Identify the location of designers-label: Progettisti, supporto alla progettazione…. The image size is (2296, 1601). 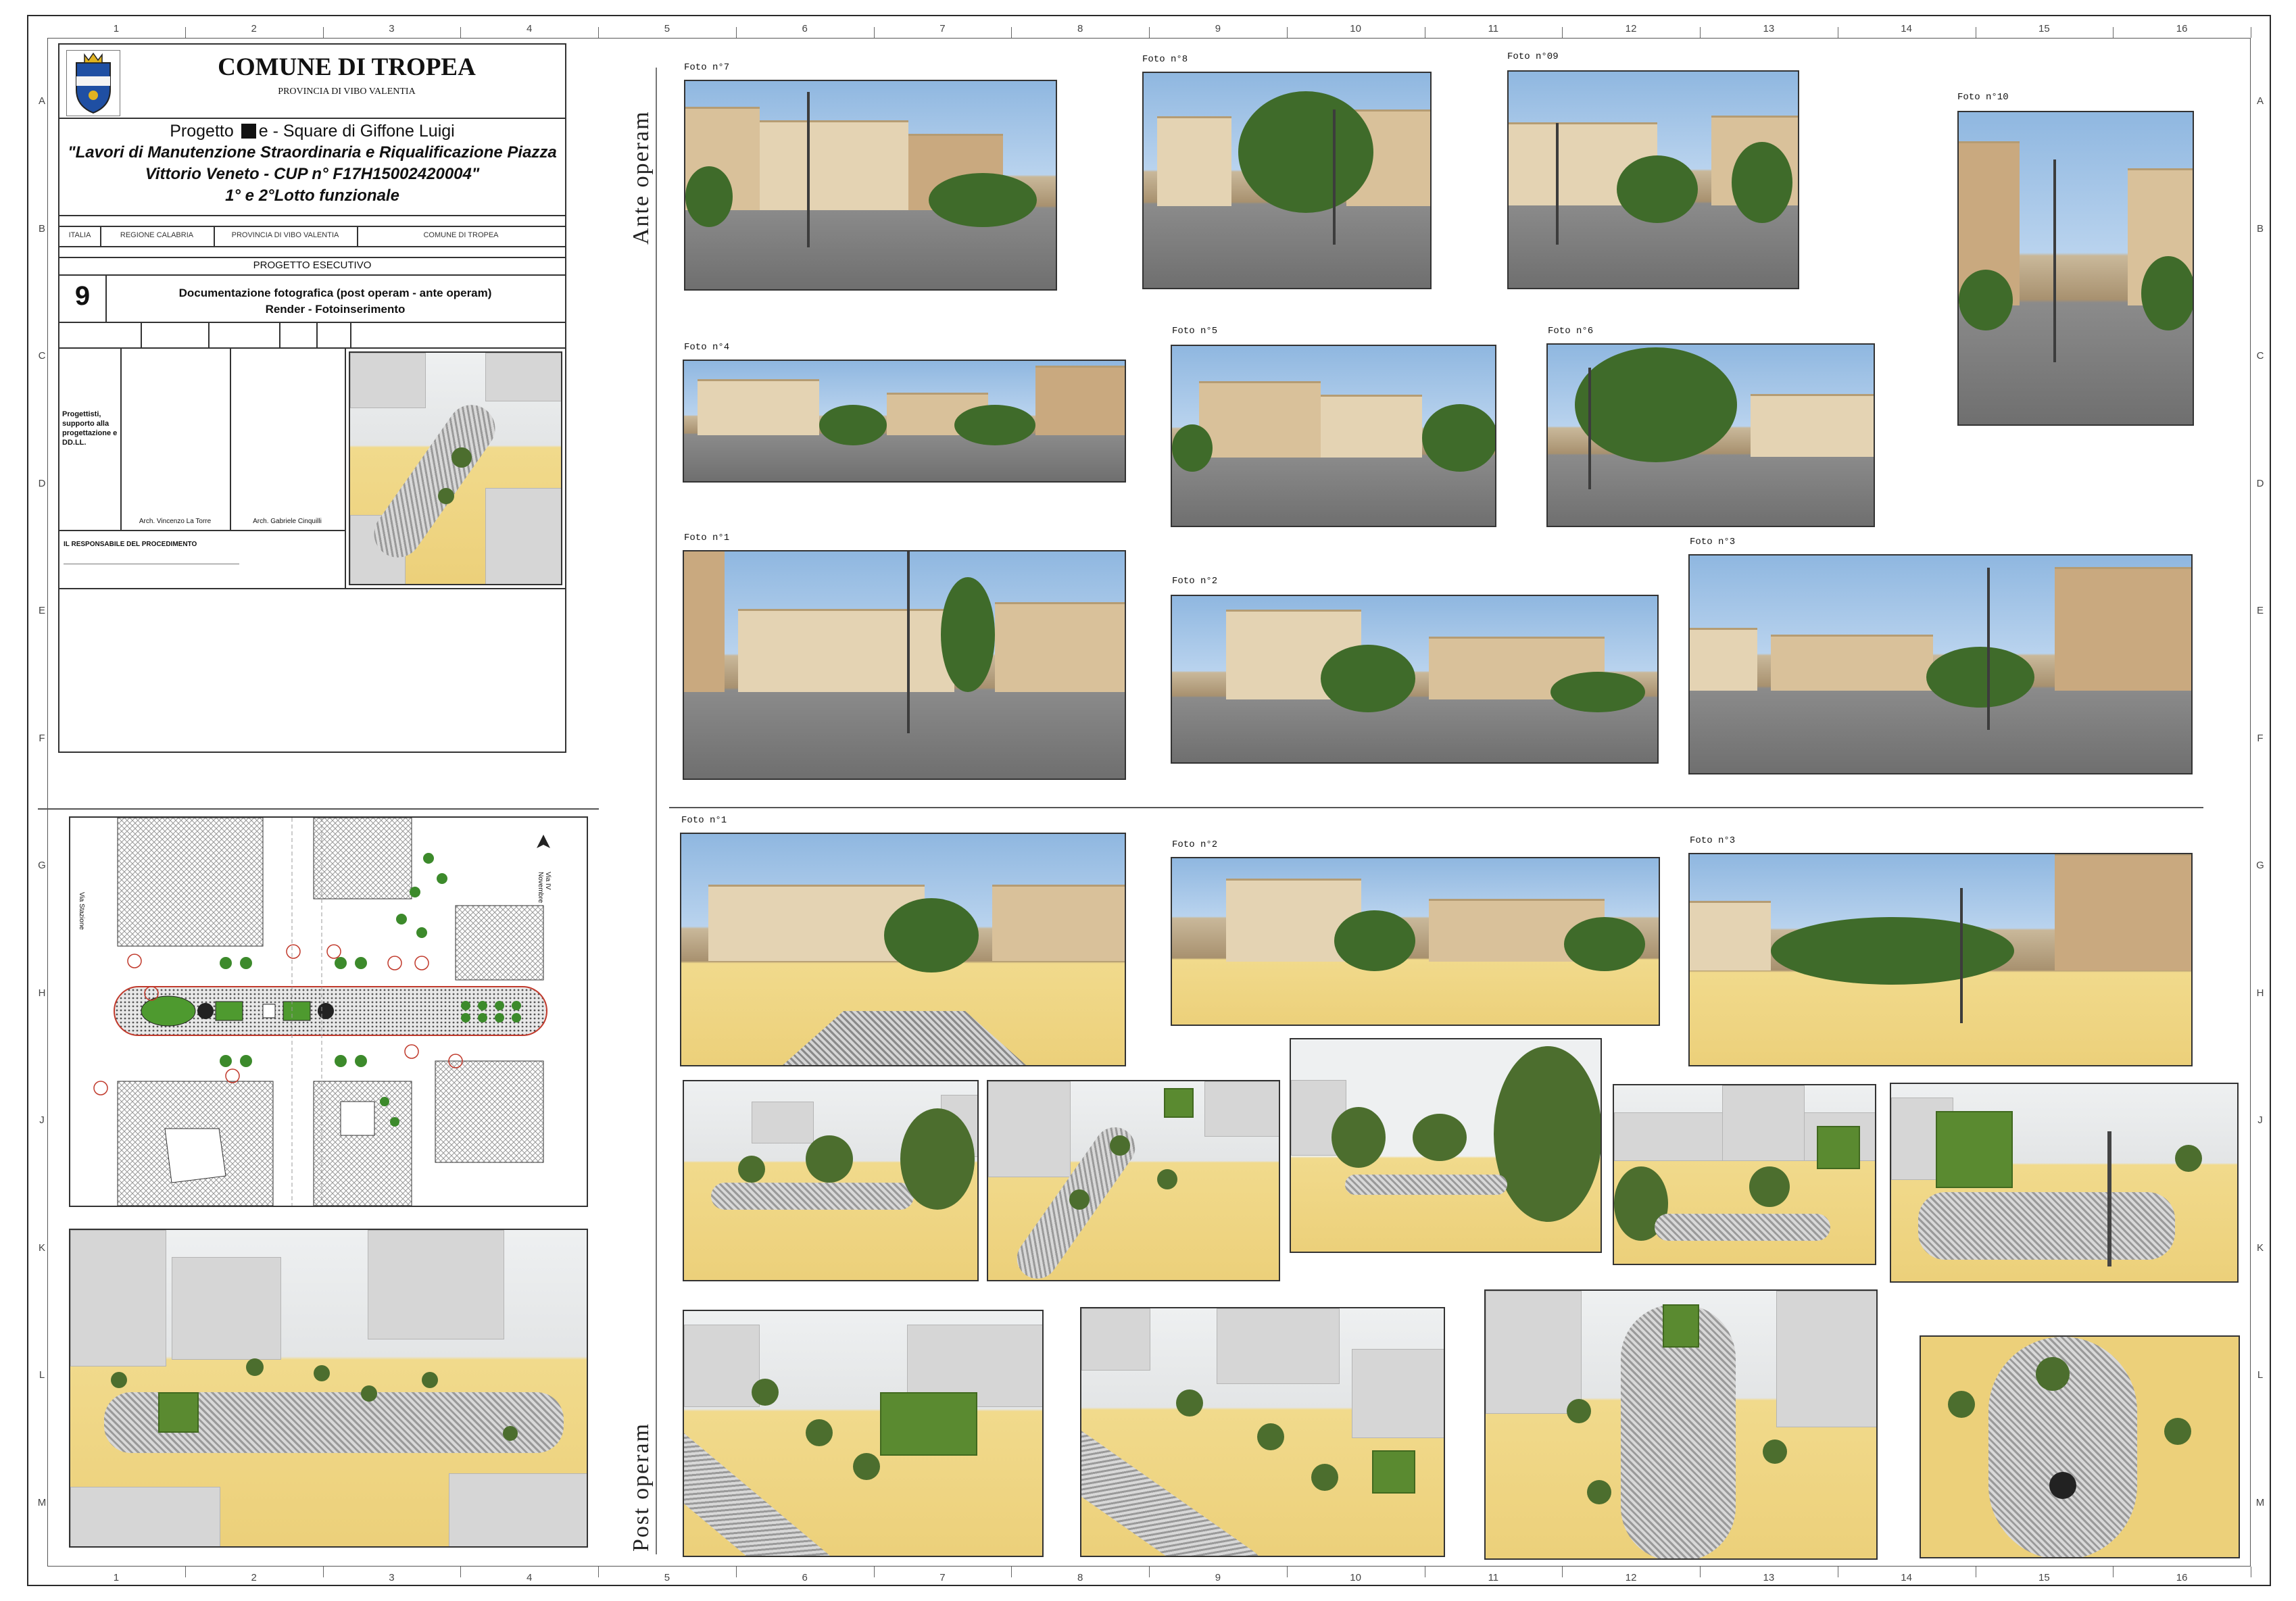
(90, 428).